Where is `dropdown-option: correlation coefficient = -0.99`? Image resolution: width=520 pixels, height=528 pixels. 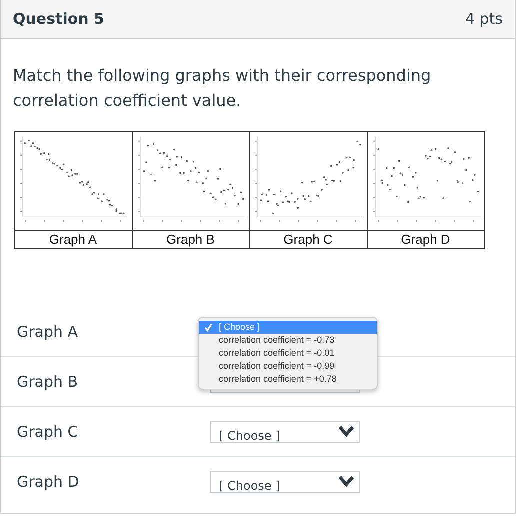
dropdown-option: correlation coefficient = -0.99 is located at coordinates (288, 366).